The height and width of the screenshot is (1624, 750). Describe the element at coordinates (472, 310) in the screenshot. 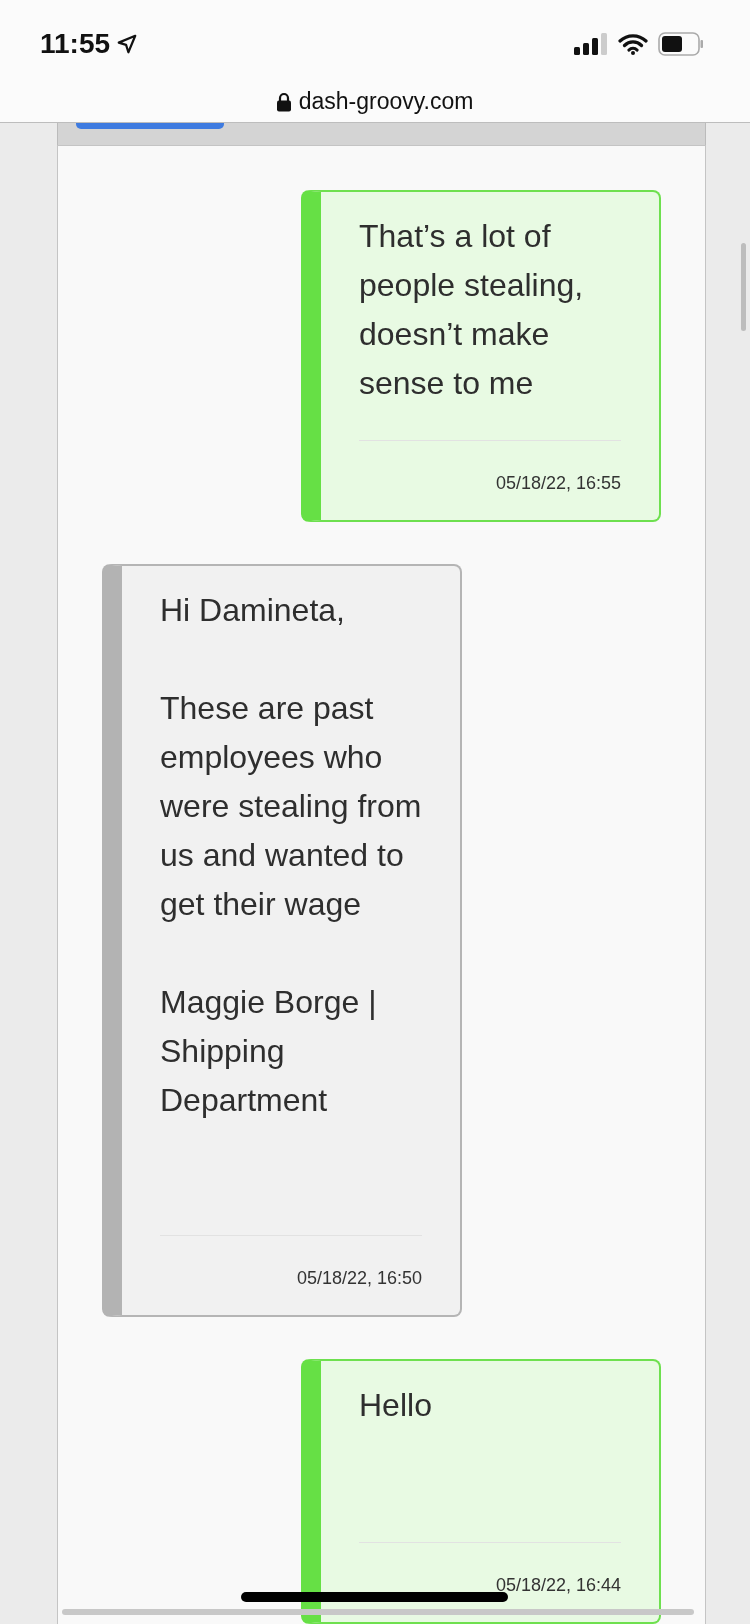

I see `message-text: That’s a lot of people stealing, doesn’t make sense to me` at that location.